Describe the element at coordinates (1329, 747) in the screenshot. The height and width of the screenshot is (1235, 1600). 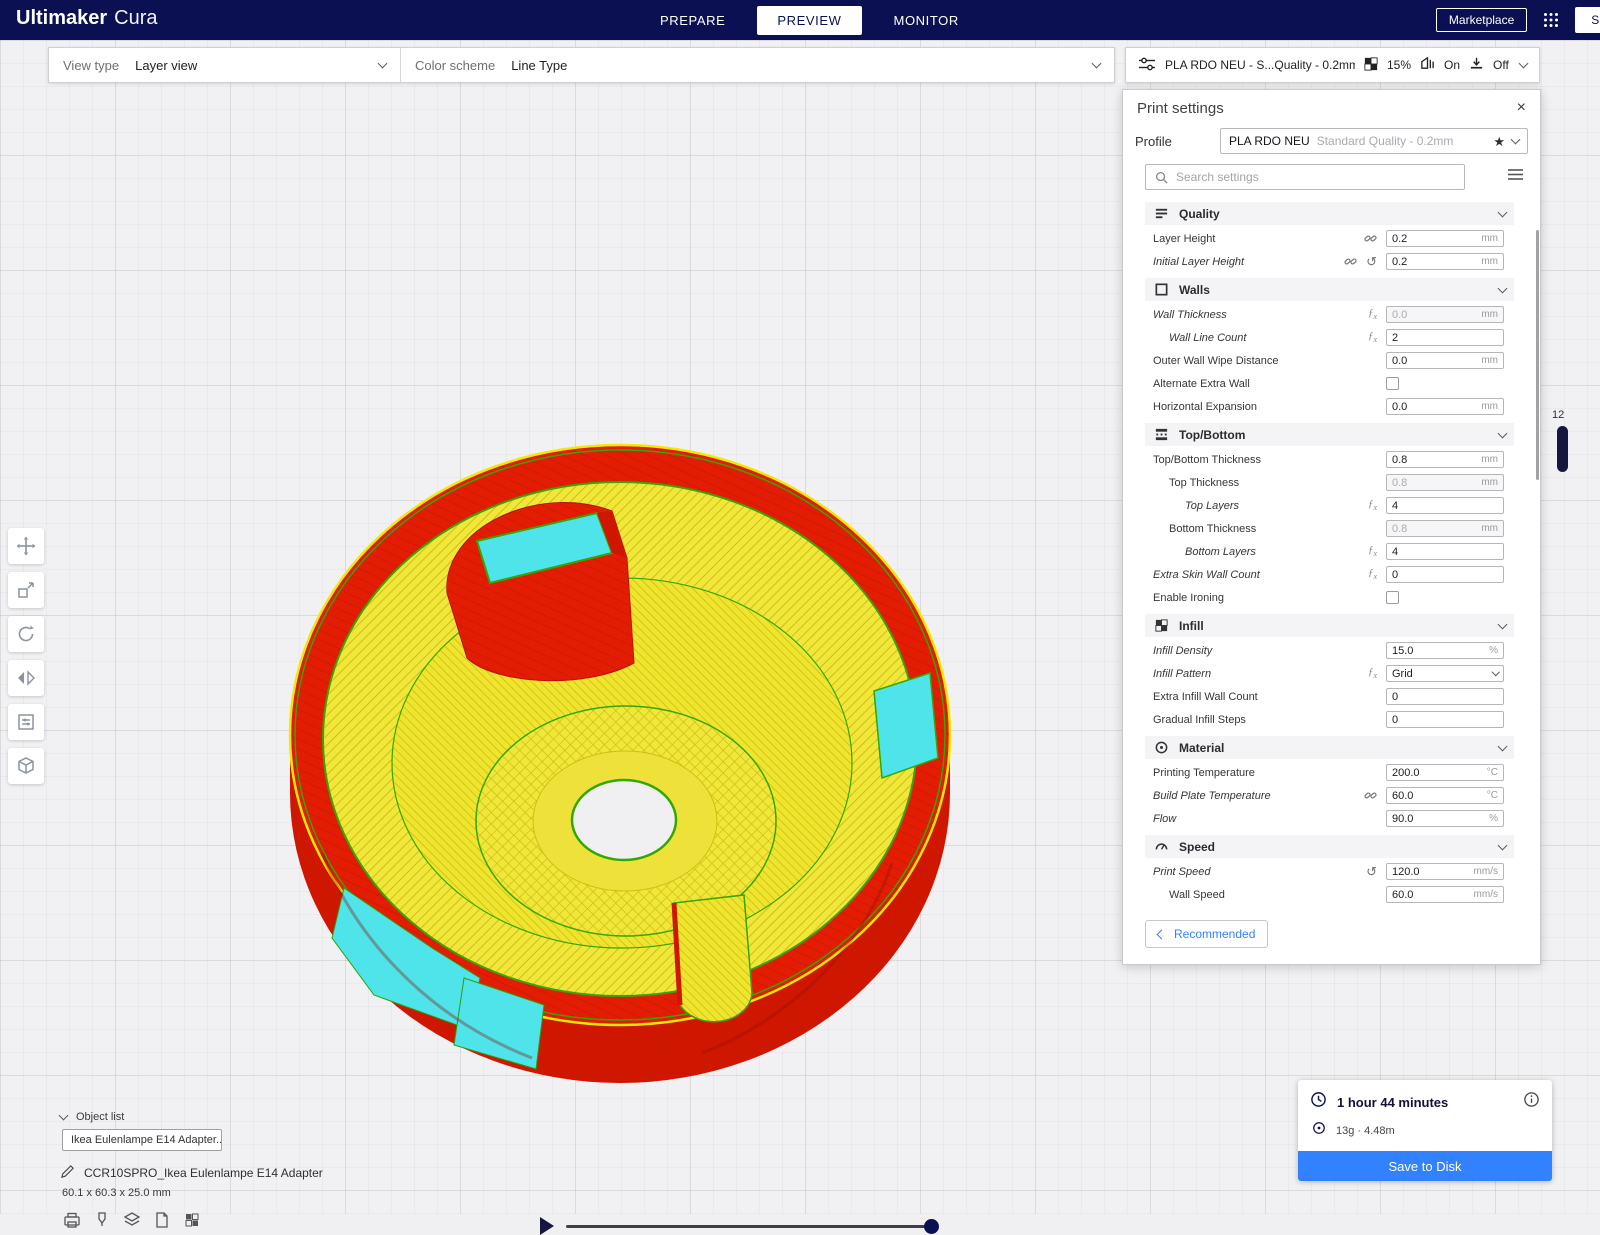
I see `section-header-material: Material` at that location.